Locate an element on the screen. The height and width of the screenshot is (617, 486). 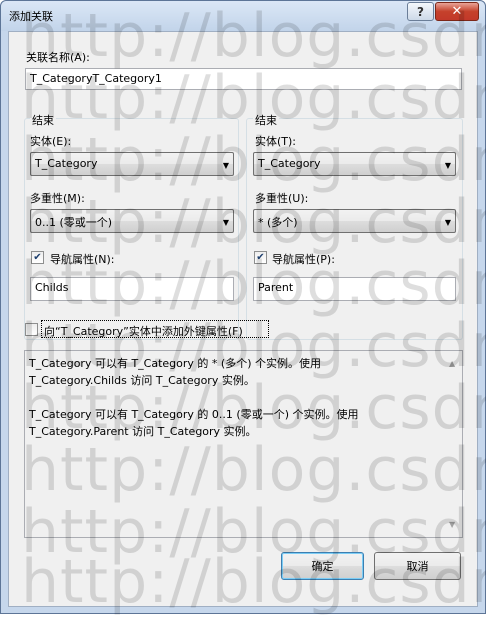
left-entity-value: T_Category is located at coordinates (66, 163).